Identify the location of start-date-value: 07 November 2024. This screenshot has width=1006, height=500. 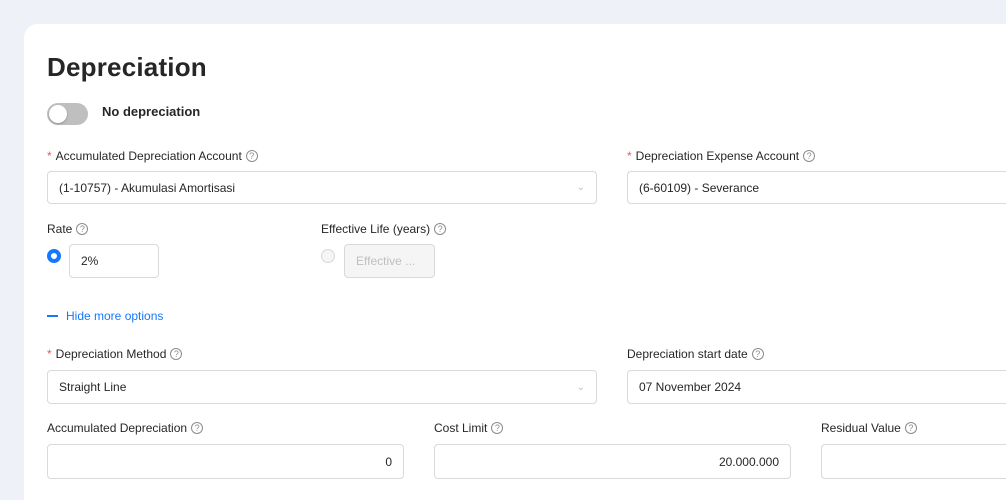
(690, 387).